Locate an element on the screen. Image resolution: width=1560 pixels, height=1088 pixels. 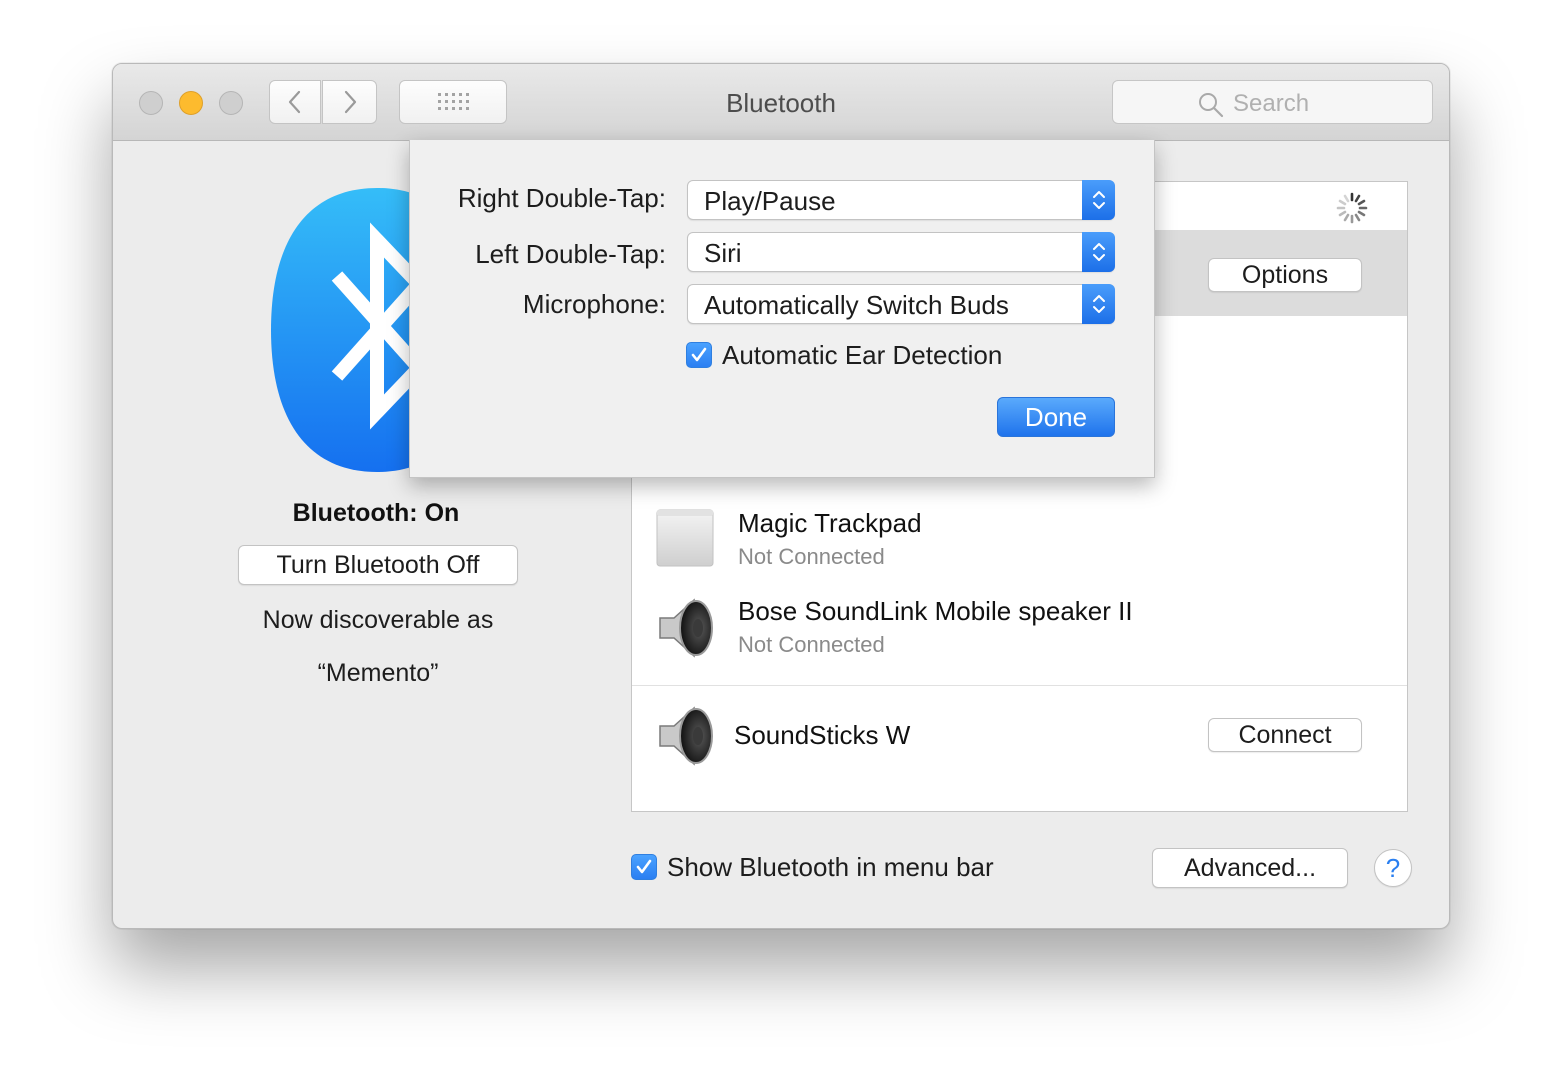
search-icon is located at coordinates (1211, 105).